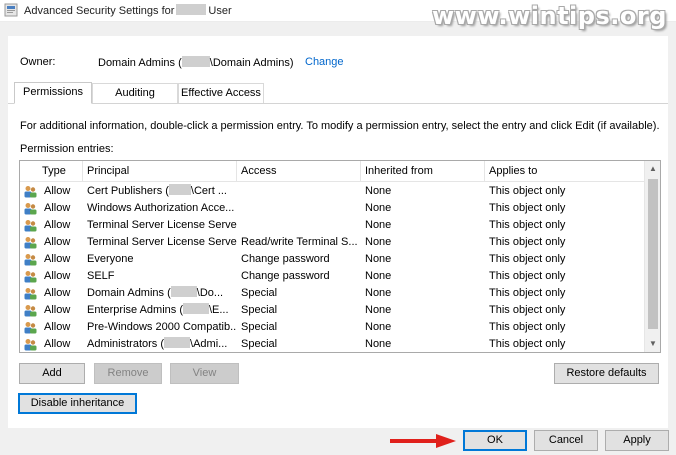  I want to click on restore-defaults-button: Restore defaults, so click(606, 373).